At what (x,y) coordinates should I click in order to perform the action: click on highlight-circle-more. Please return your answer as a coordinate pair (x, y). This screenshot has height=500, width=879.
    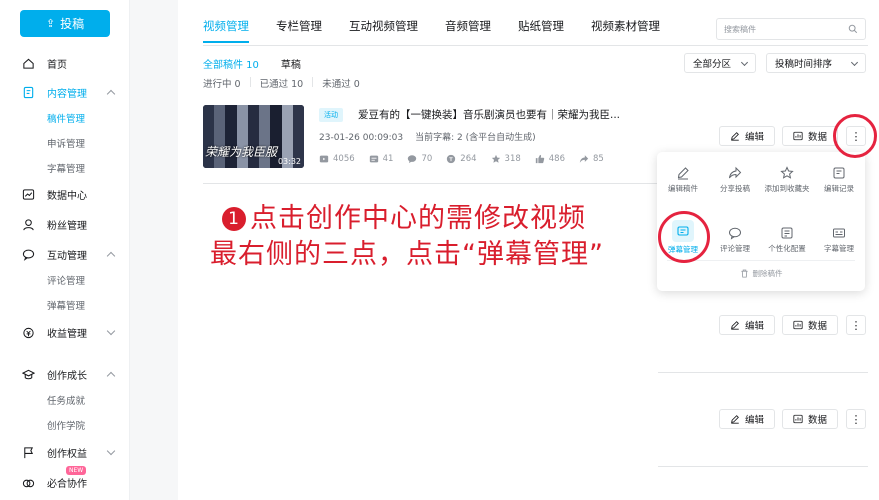
    Looking at the image, I should click on (855, 136).